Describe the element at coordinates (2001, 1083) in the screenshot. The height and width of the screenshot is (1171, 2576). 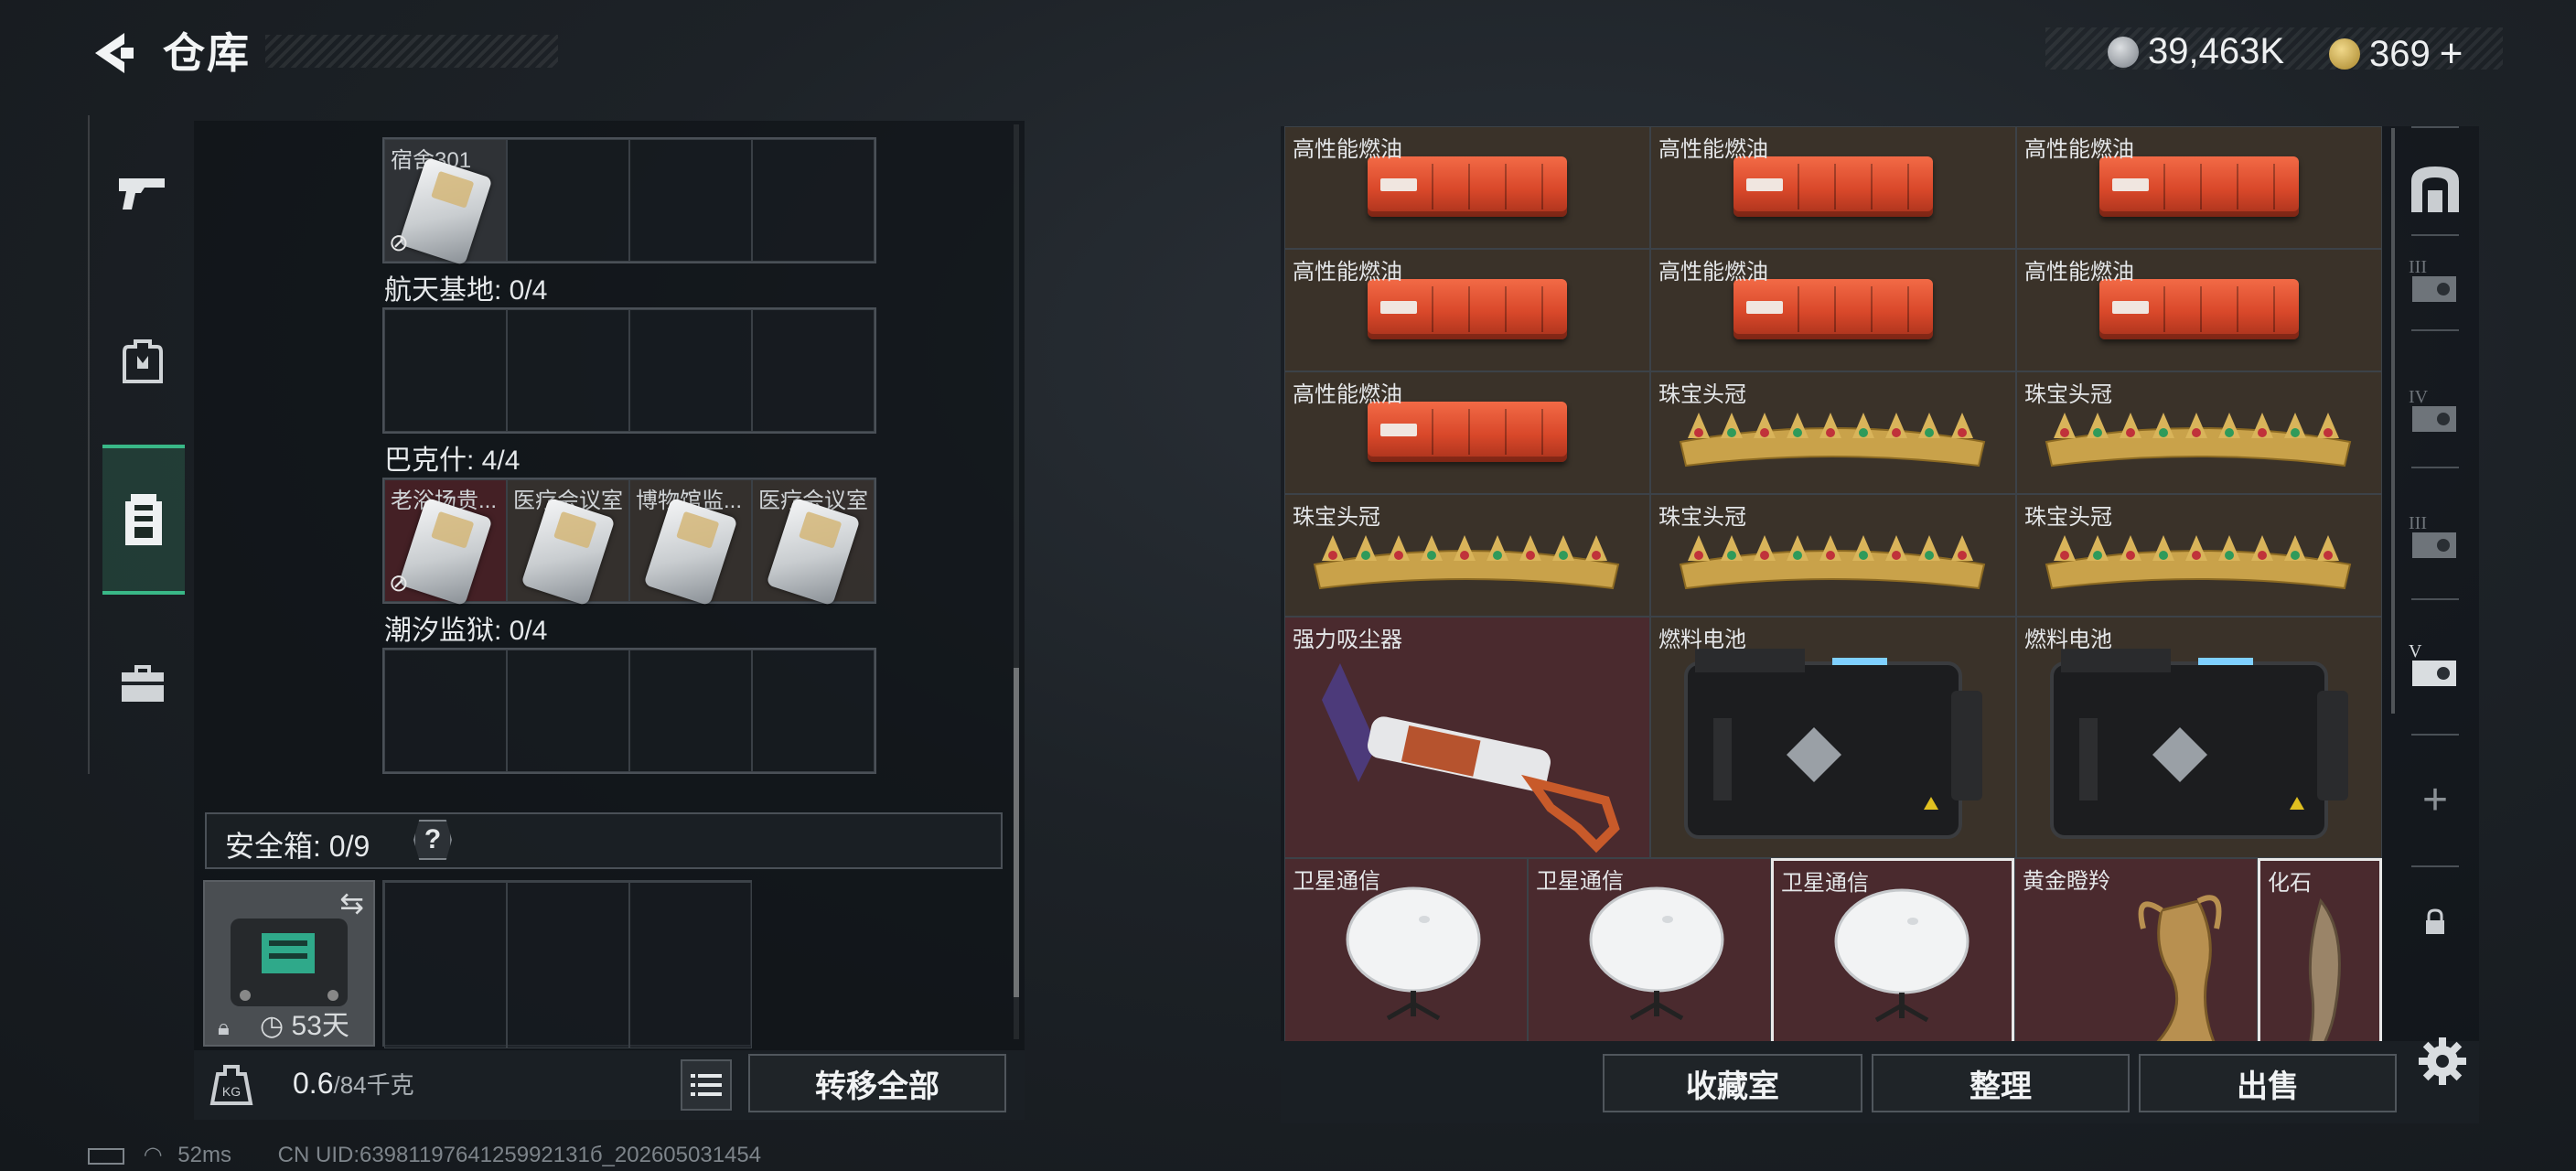
I see `organize-button: 整理` at that location.